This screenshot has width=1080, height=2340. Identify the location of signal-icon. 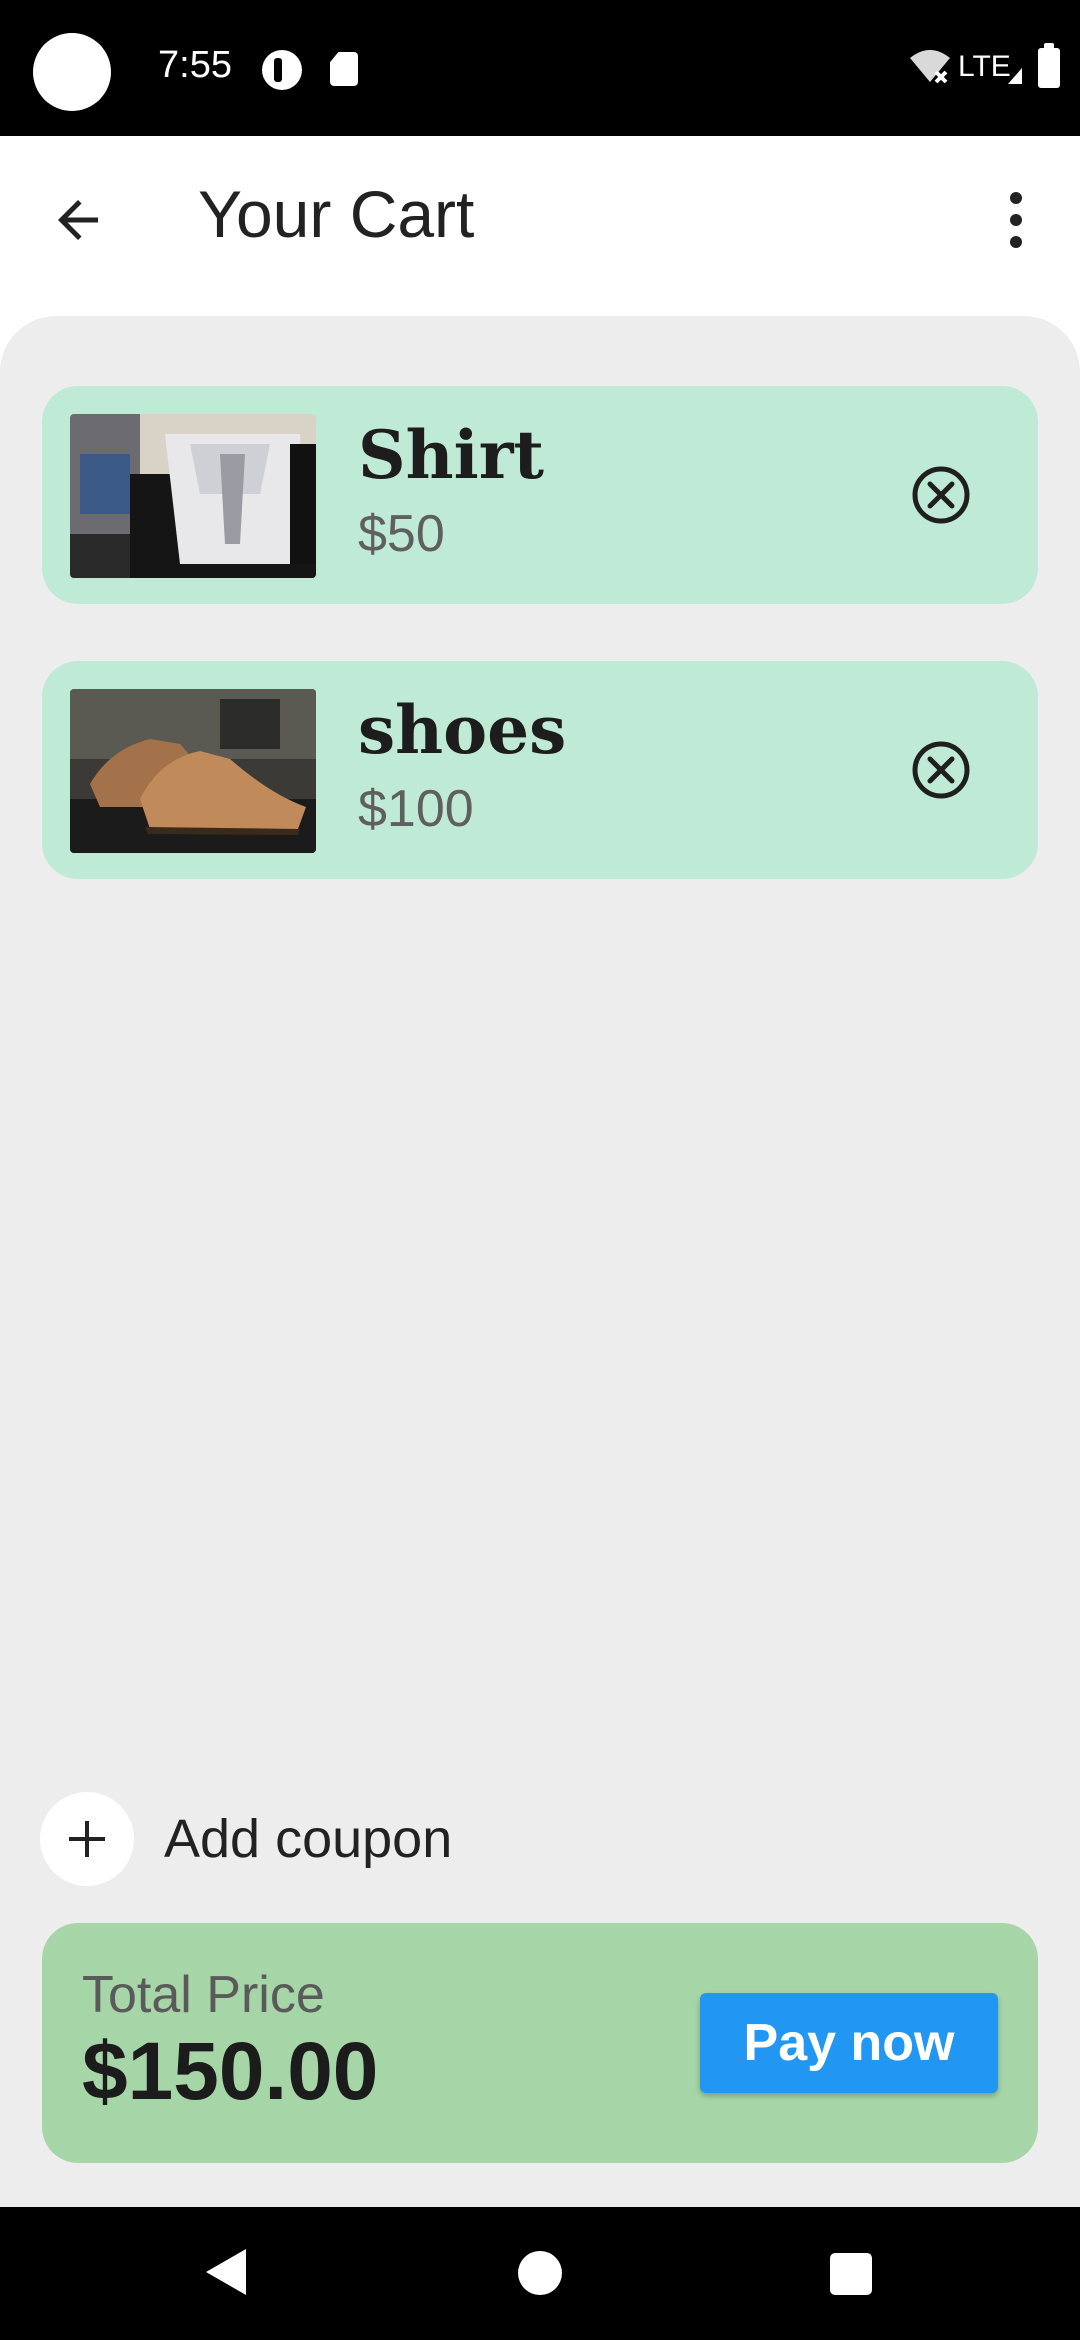
(1015, 76).